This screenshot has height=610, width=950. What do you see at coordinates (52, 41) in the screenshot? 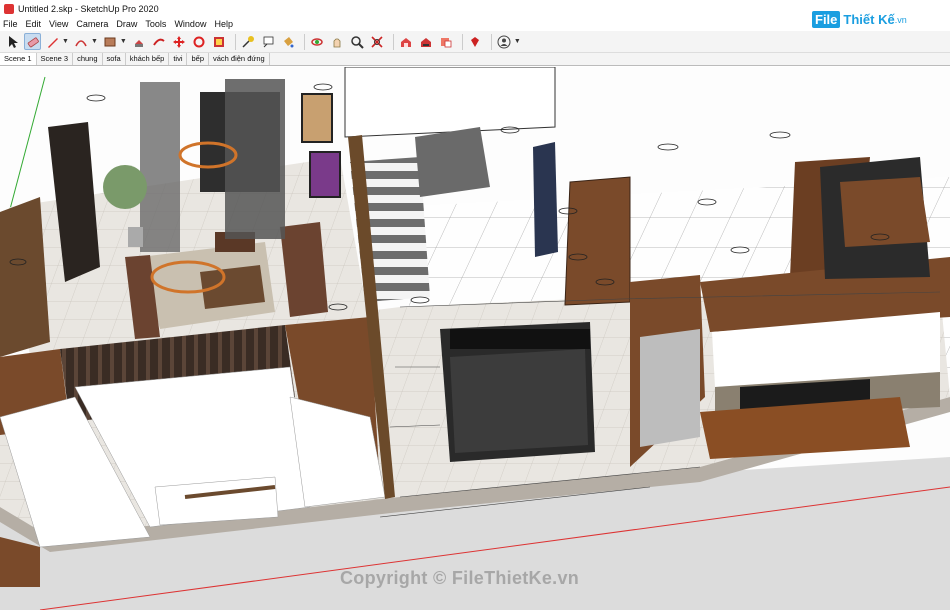
I see `pencil-icon` at bounding box center [52, 41].